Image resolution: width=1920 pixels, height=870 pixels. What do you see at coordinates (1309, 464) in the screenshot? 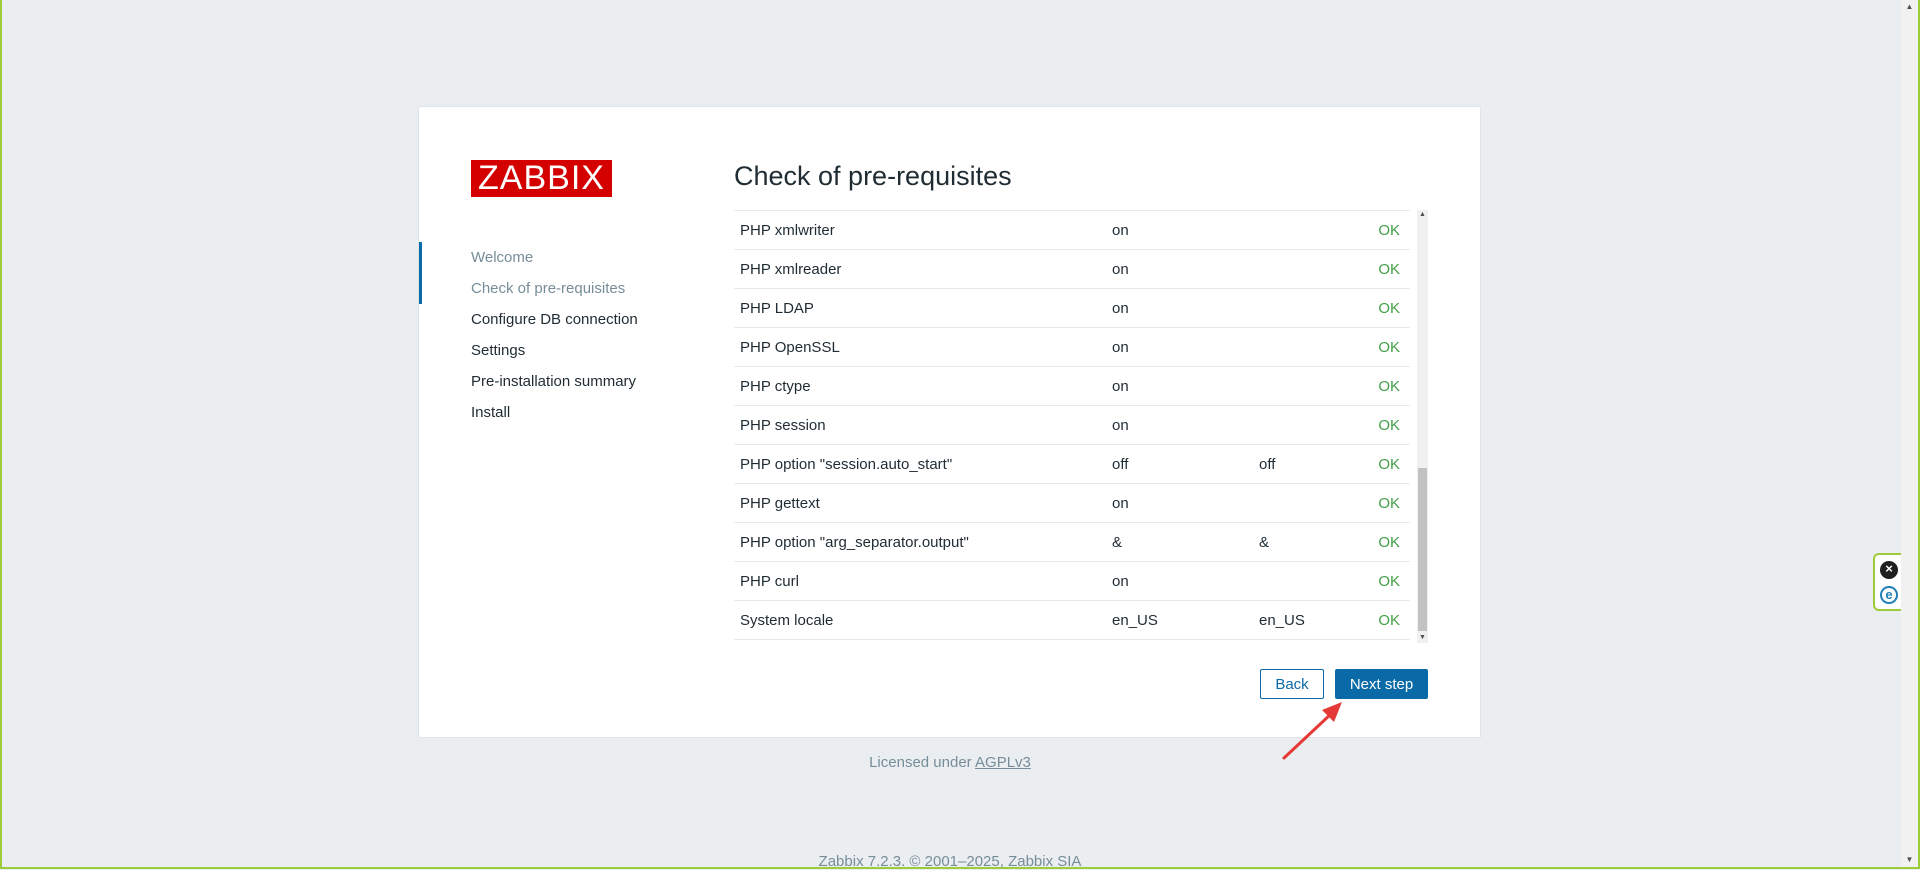
I see `required-value: off` at bounding box center [1309, 464].